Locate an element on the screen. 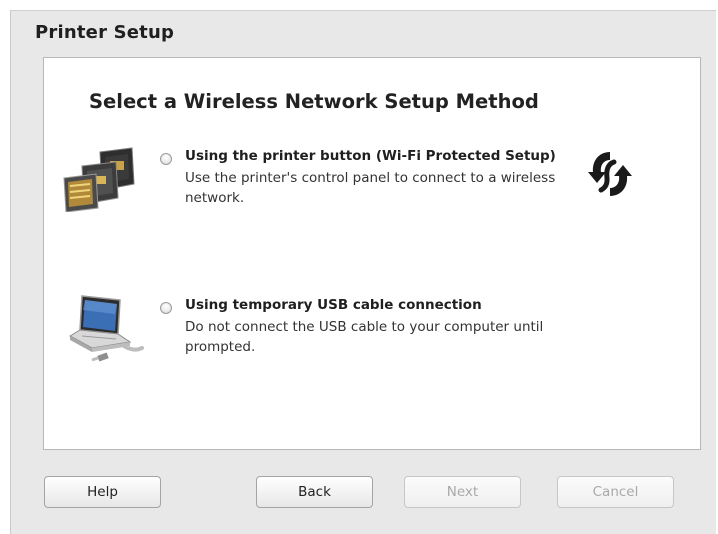 The height and width of the screenshot is (534, 718). radio-wps is located at coordinates (166, 159).